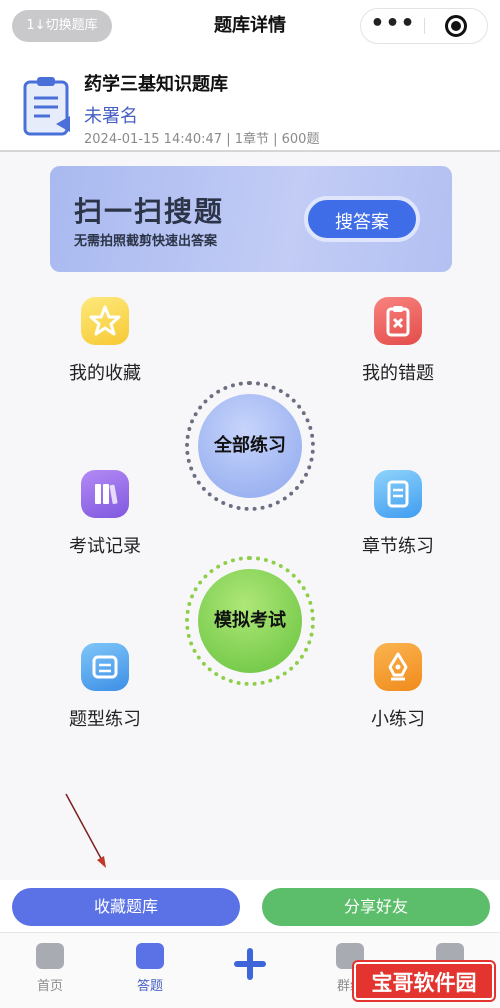  I want to click on question-types-label: 题型练习, so click(105, 719).